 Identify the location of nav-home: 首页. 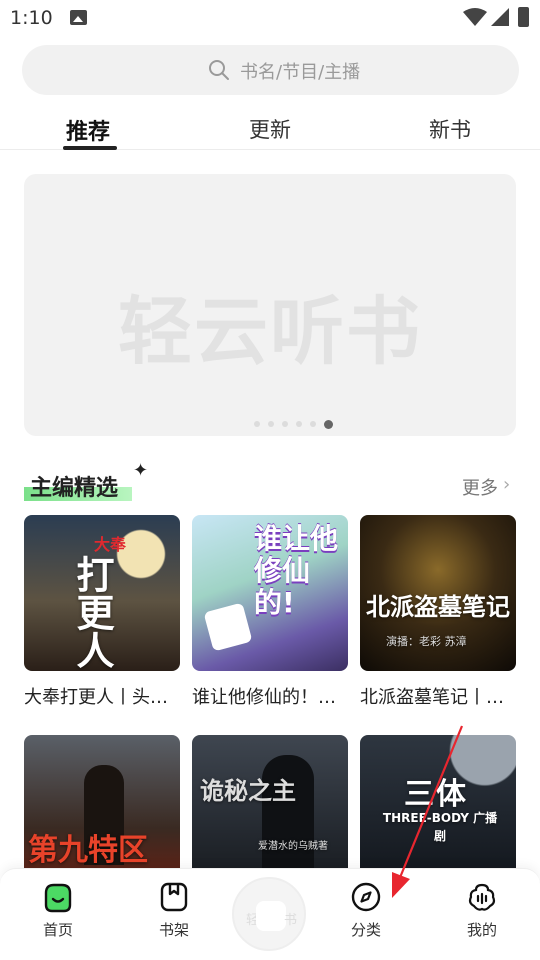
(58, 910).